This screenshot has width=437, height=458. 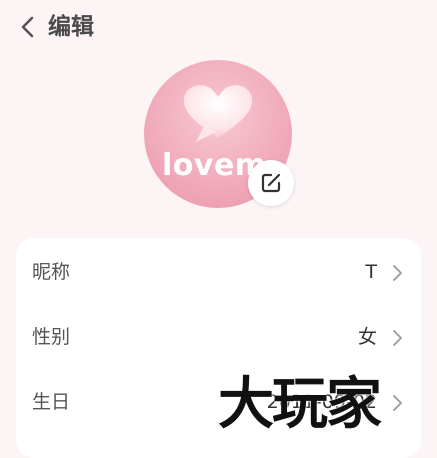 What do you see at coordinates (219, 135) in the screenshot?
I see `avatar-section: lovem` at bounding box center [219, 135].